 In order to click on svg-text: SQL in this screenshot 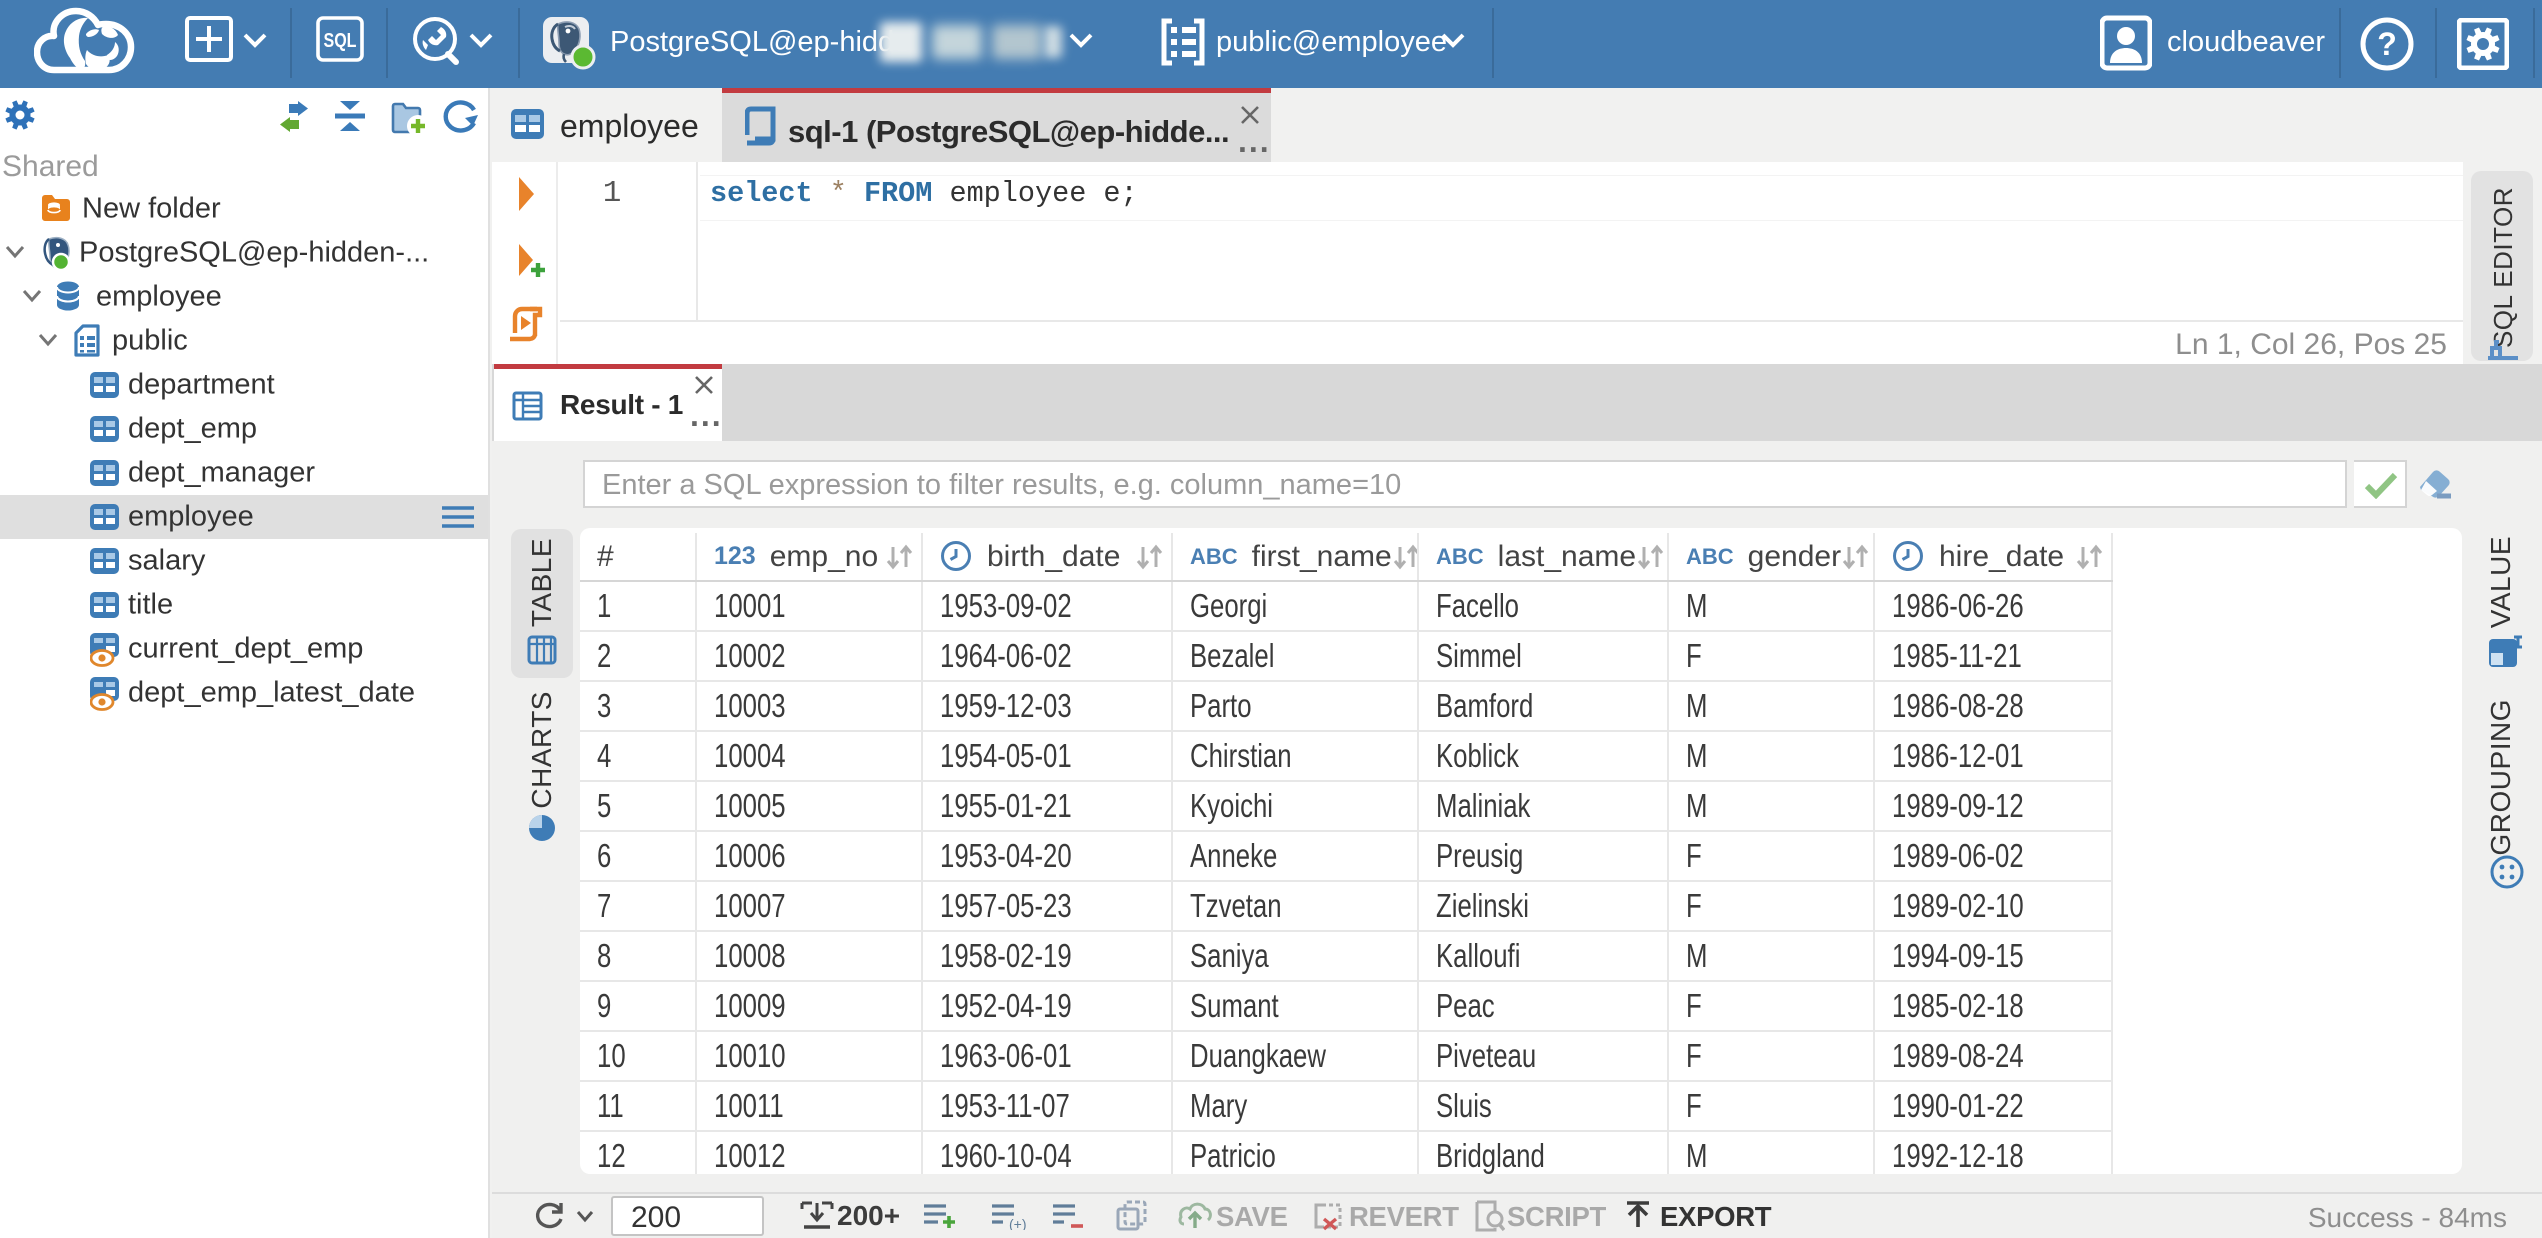, I will do `click(340, 41)`.